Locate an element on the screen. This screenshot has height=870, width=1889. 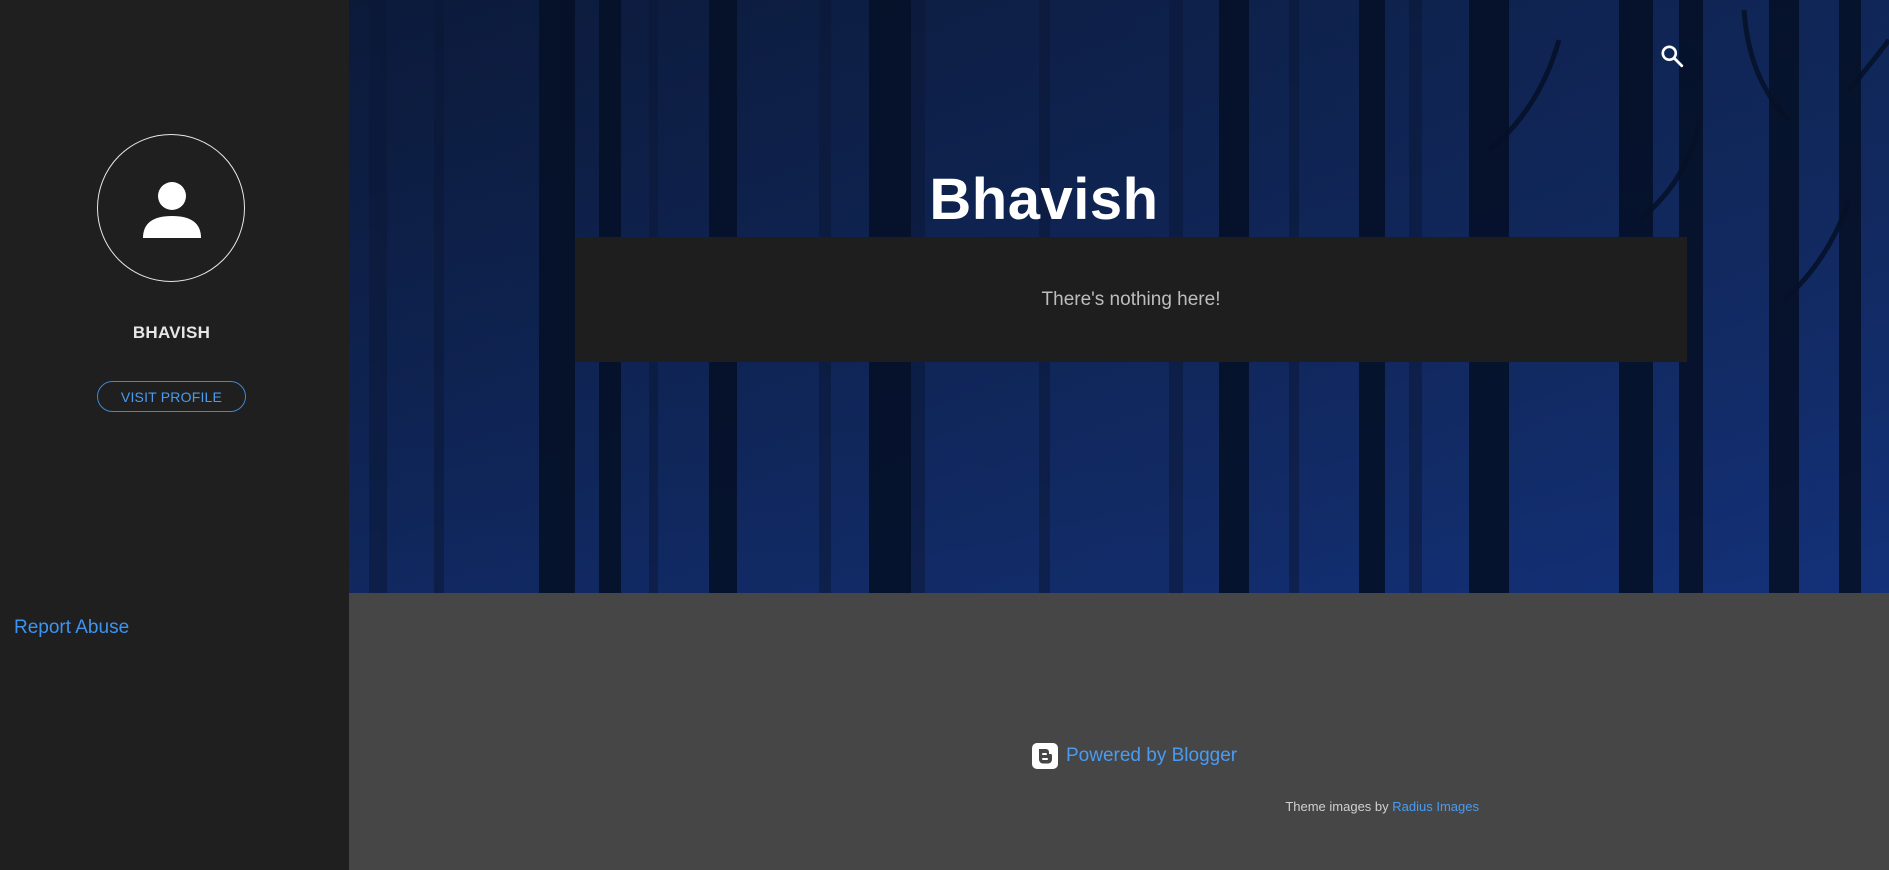
empty-message: There's nothing here! is located at coordinates (1131, 299).